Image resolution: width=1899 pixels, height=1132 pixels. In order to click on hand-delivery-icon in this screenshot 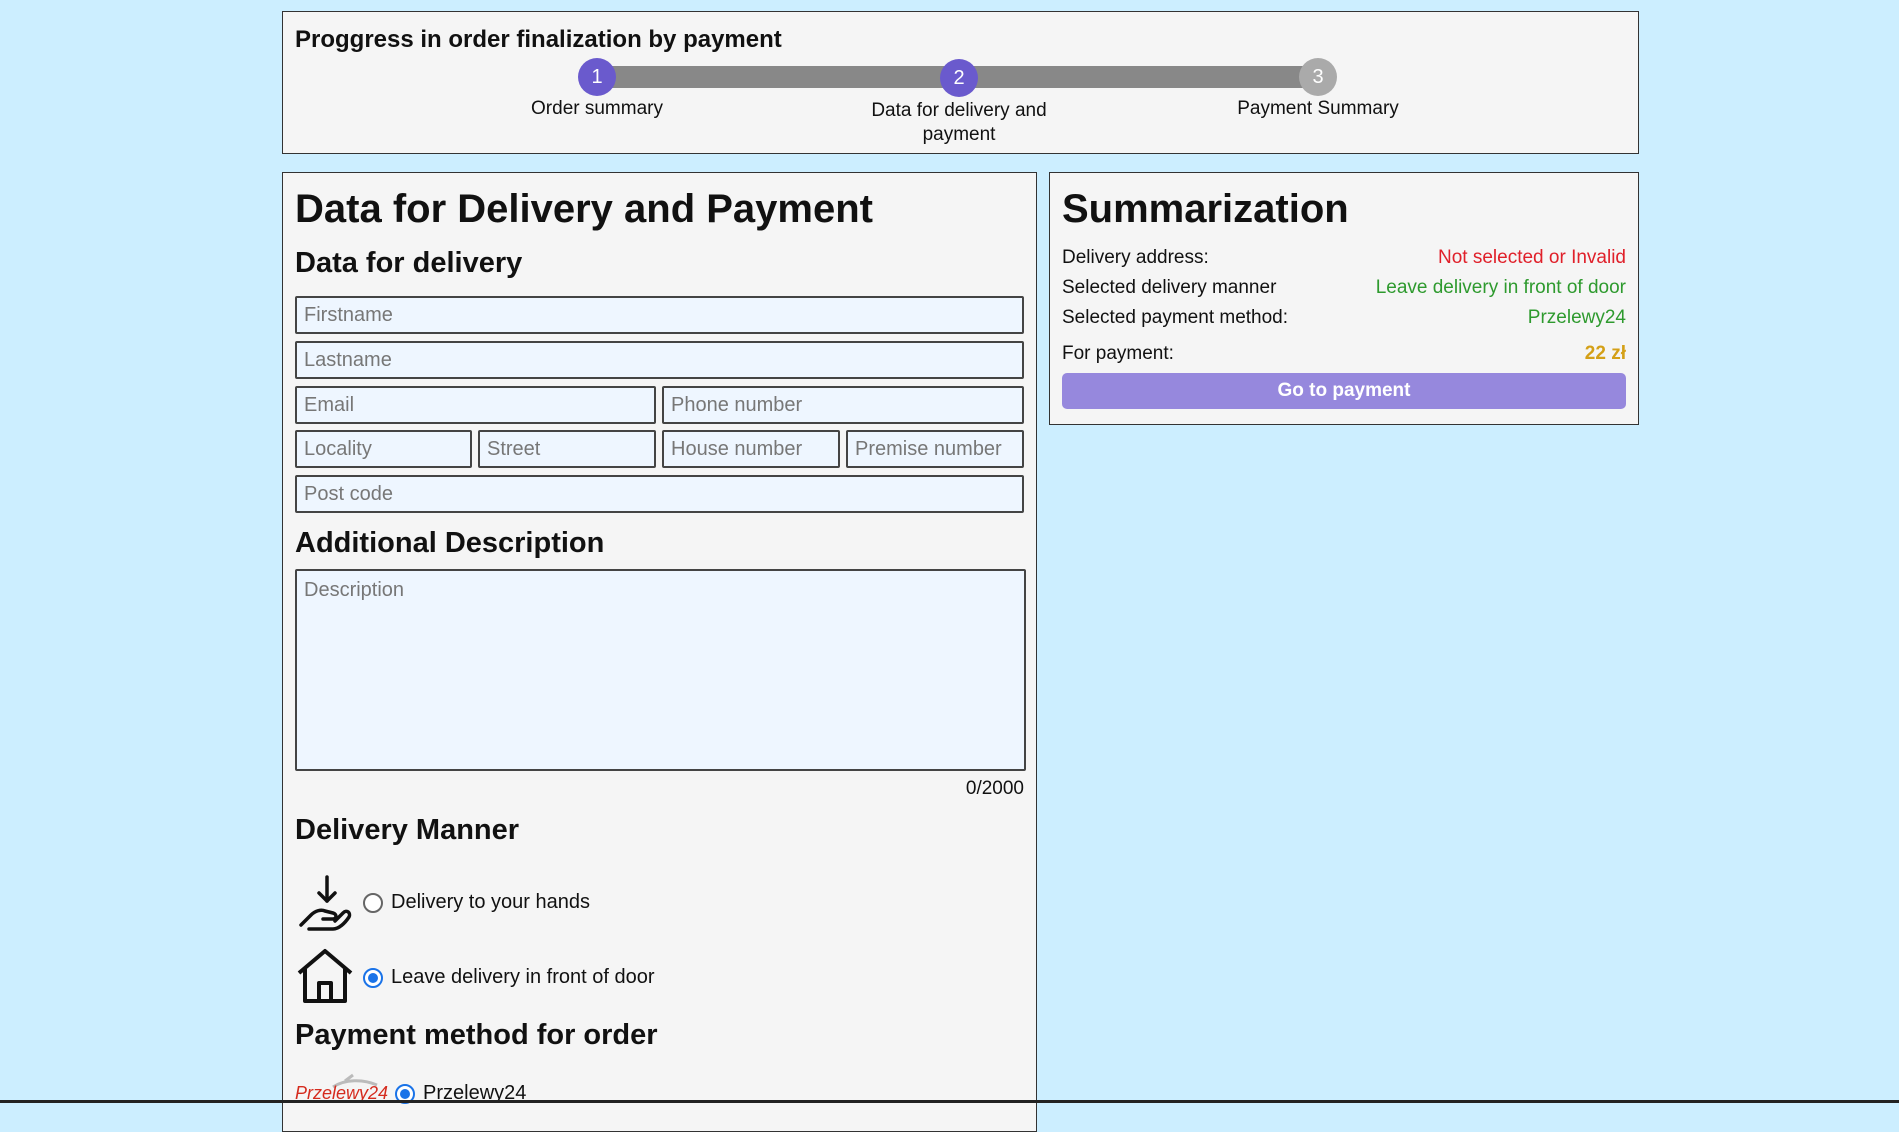, I will do `click(324, 902)`.